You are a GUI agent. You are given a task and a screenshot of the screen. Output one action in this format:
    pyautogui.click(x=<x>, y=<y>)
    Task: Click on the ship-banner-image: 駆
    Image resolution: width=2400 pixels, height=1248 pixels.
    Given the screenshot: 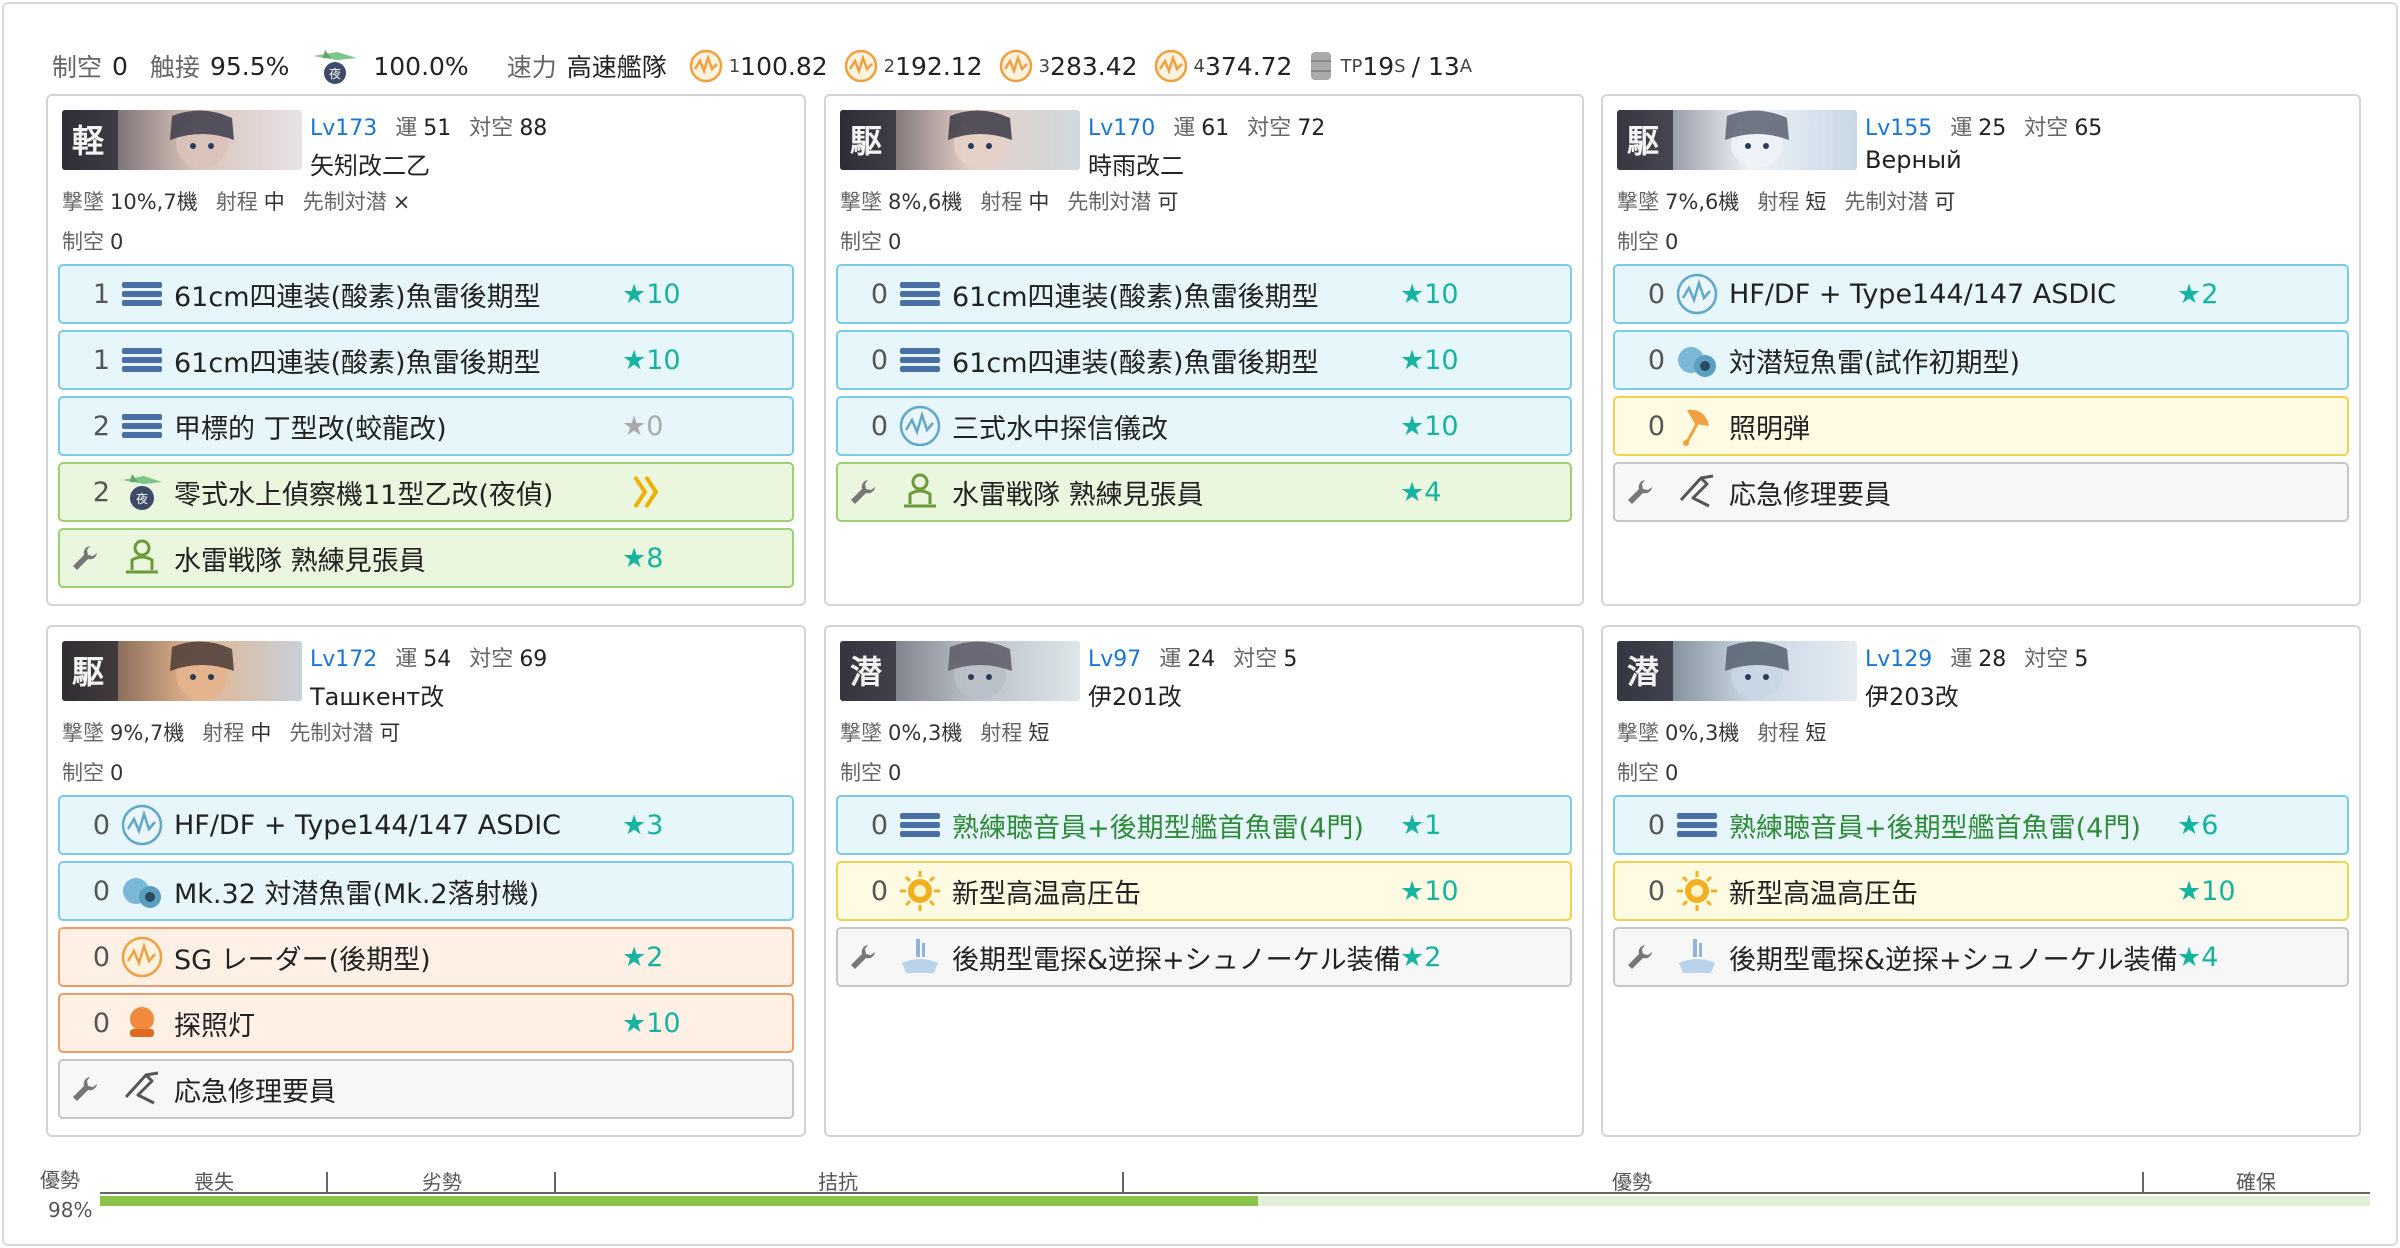 What is the action you would take?
    pyautogui.click(x=960, y=140)
    